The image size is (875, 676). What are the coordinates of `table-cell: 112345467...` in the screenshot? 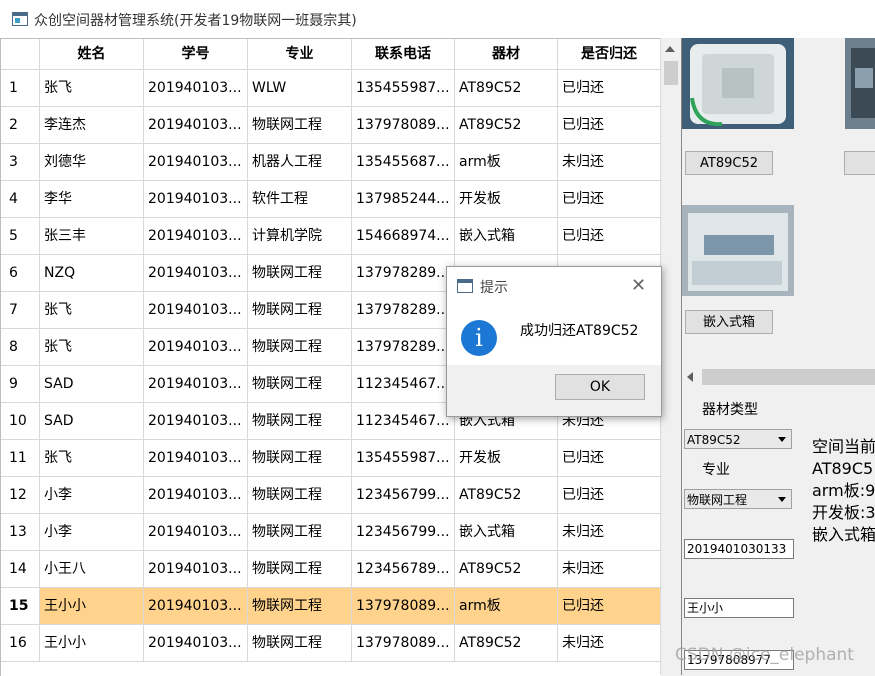 It's located at (403, 384).